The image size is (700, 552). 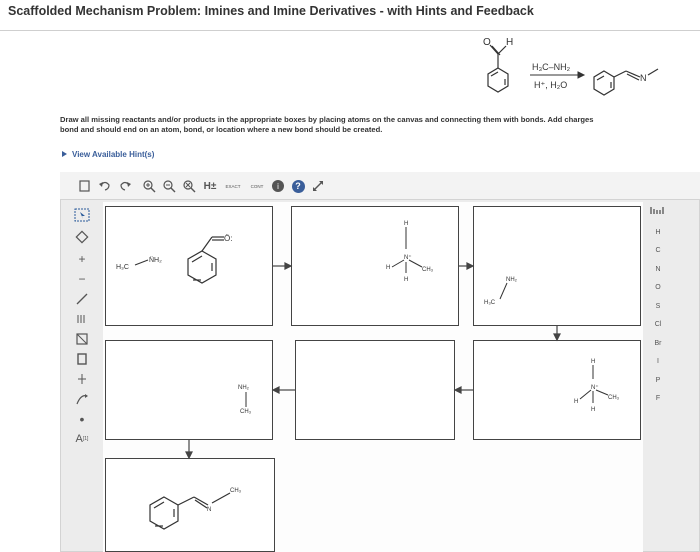 What do you see at coordinates (85, 439) in the screenshot?
I see `atom-label-sup: [1]` at bounding box center [85, 439].